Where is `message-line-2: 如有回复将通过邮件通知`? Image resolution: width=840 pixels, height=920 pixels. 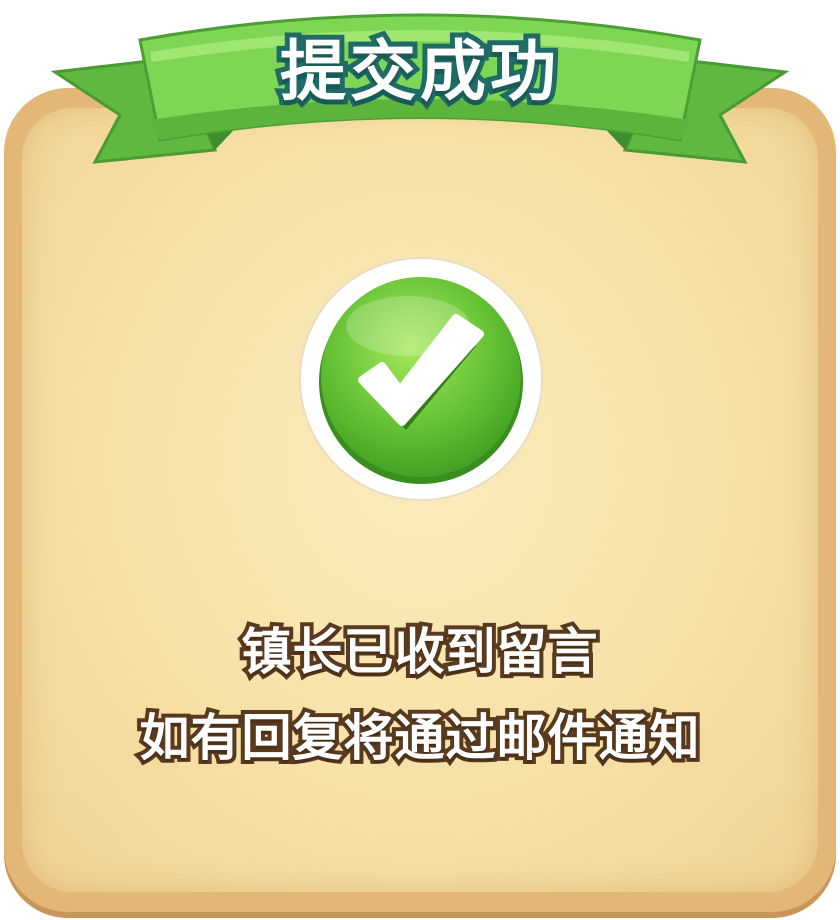 message-line-2: 如有回复将通过邮件通知 is located at coordinates (420, 738).